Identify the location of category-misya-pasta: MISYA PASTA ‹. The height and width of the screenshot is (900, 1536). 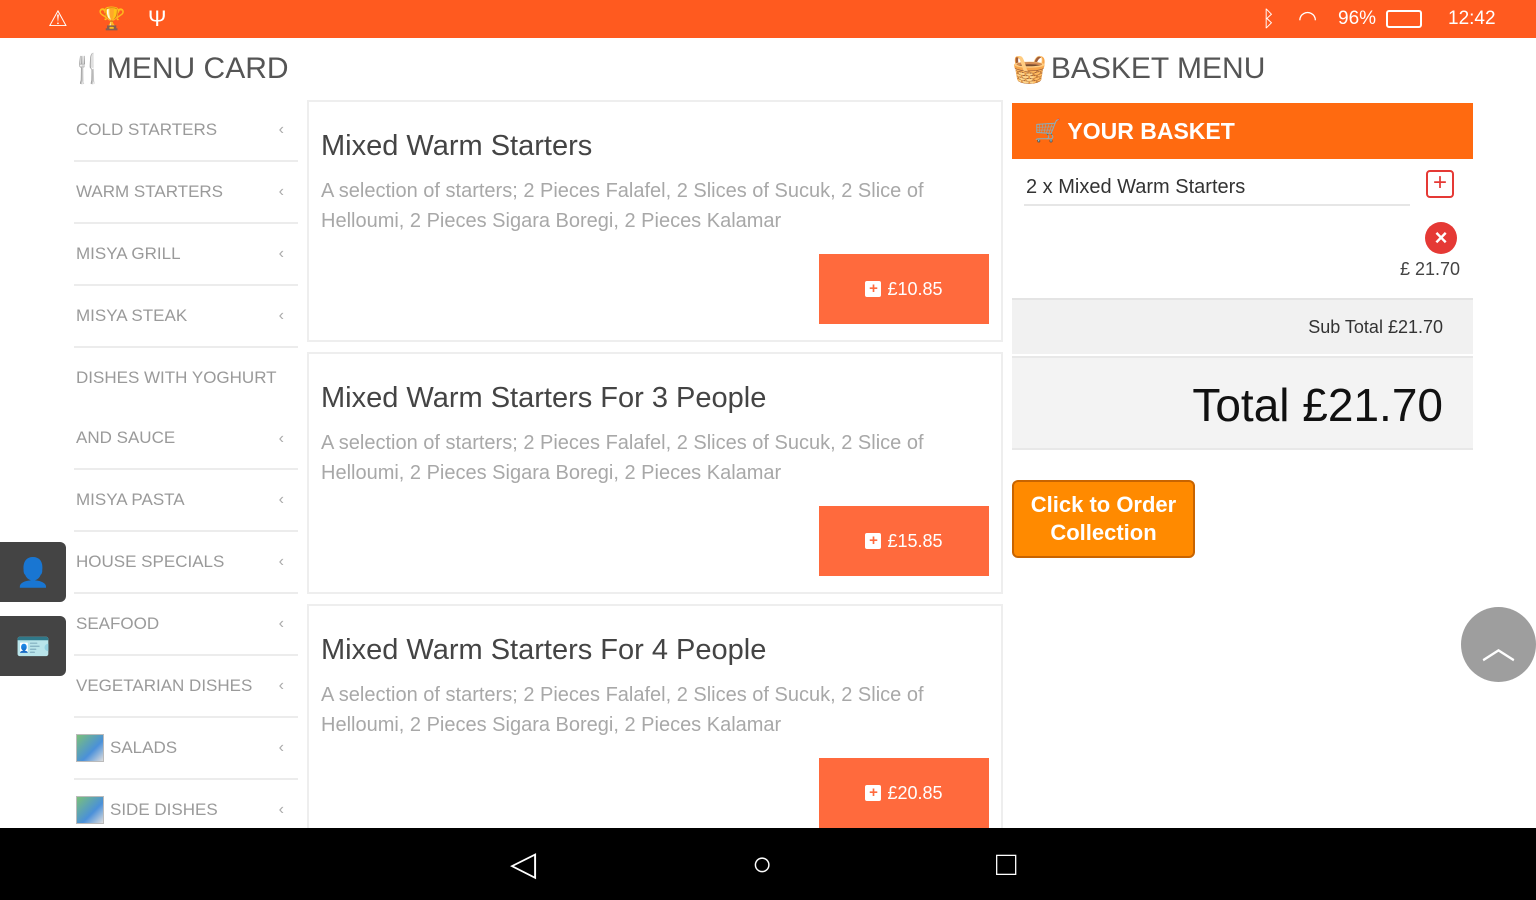
(186, 501).